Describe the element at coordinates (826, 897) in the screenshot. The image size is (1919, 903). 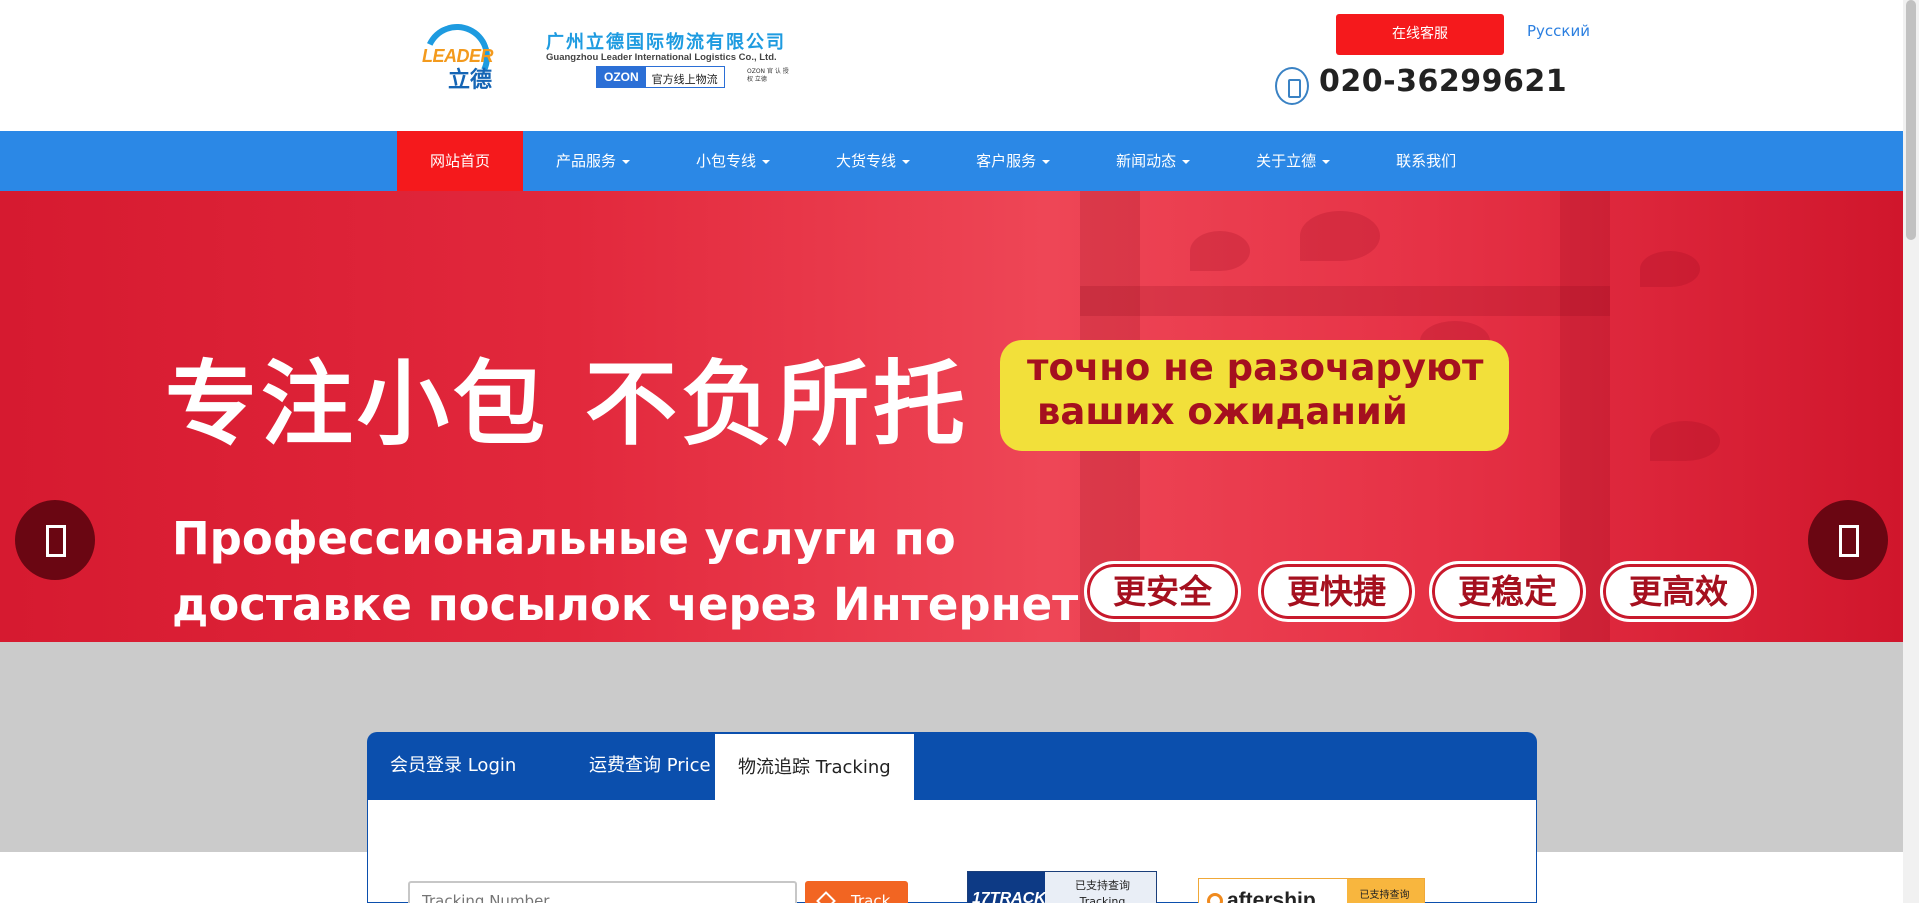
I see `package-icon` at that location.